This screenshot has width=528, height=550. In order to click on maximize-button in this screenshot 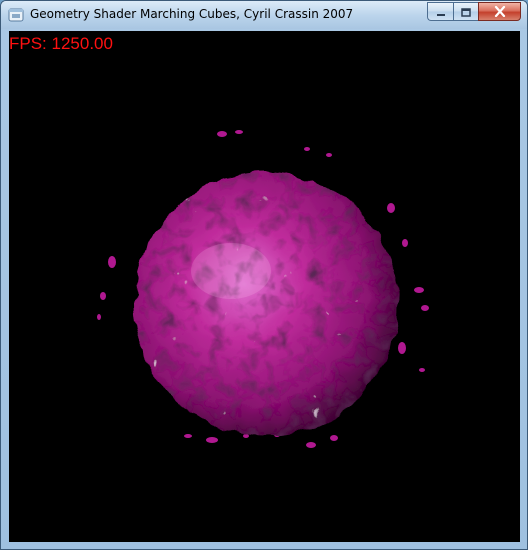, I will do `click(465, 11)`.